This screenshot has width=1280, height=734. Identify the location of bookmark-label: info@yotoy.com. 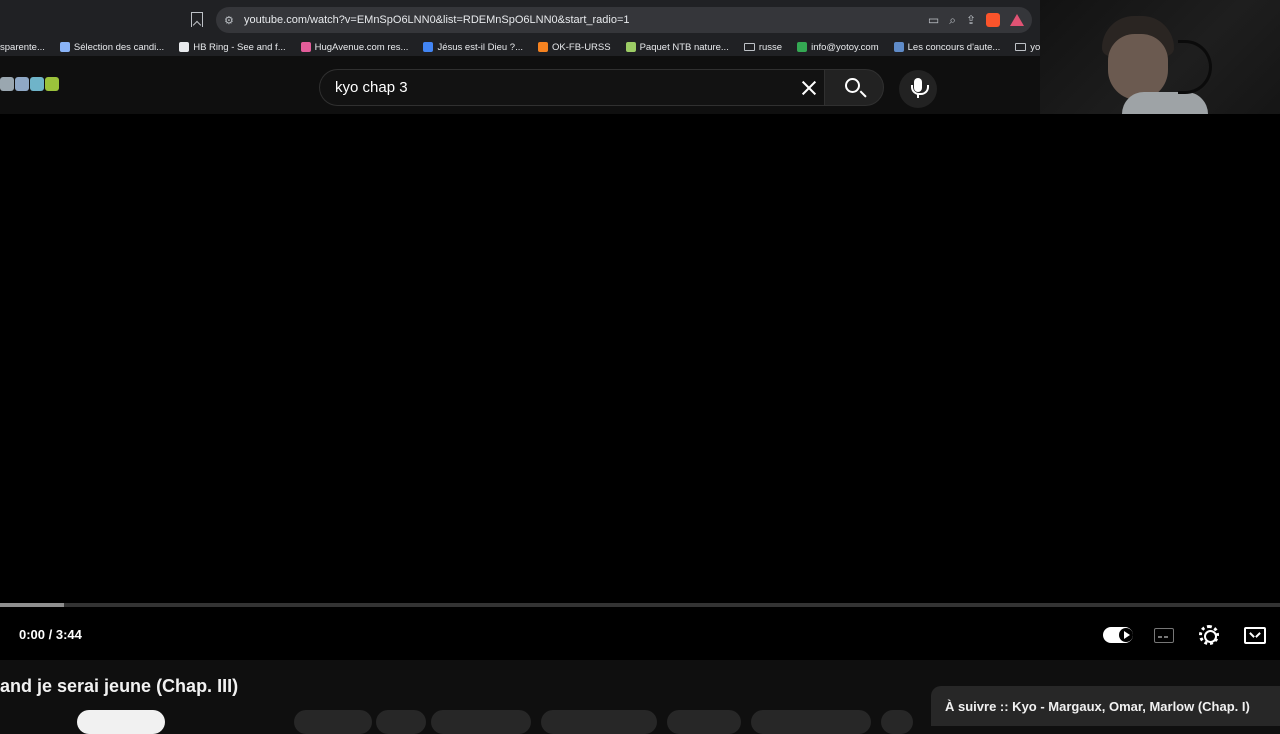
(845, 47).